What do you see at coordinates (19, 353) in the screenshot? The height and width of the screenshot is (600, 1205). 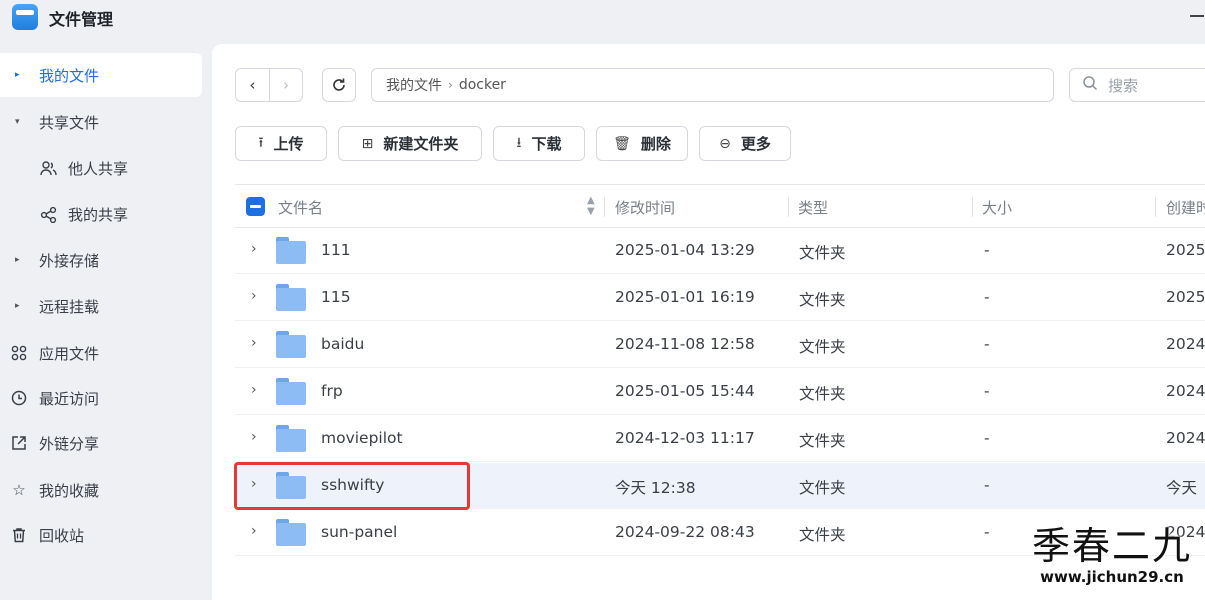 I see `apps-grid-icon` at bounding box center [19, 353].